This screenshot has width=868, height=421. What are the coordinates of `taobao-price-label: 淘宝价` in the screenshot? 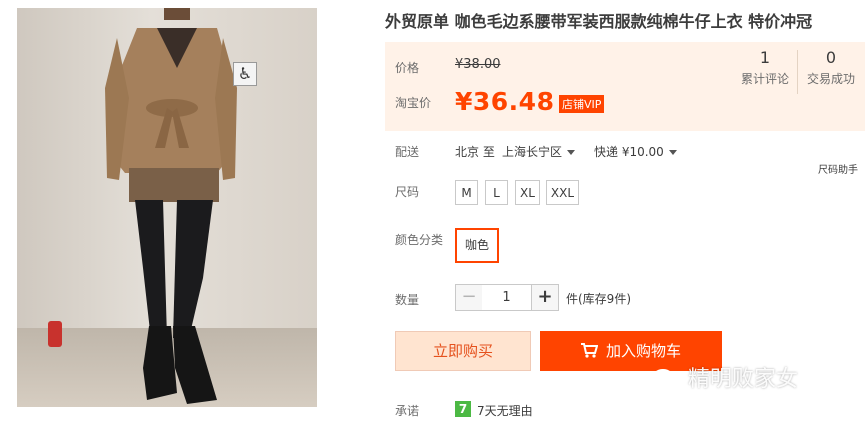 It's located at (413, 103).